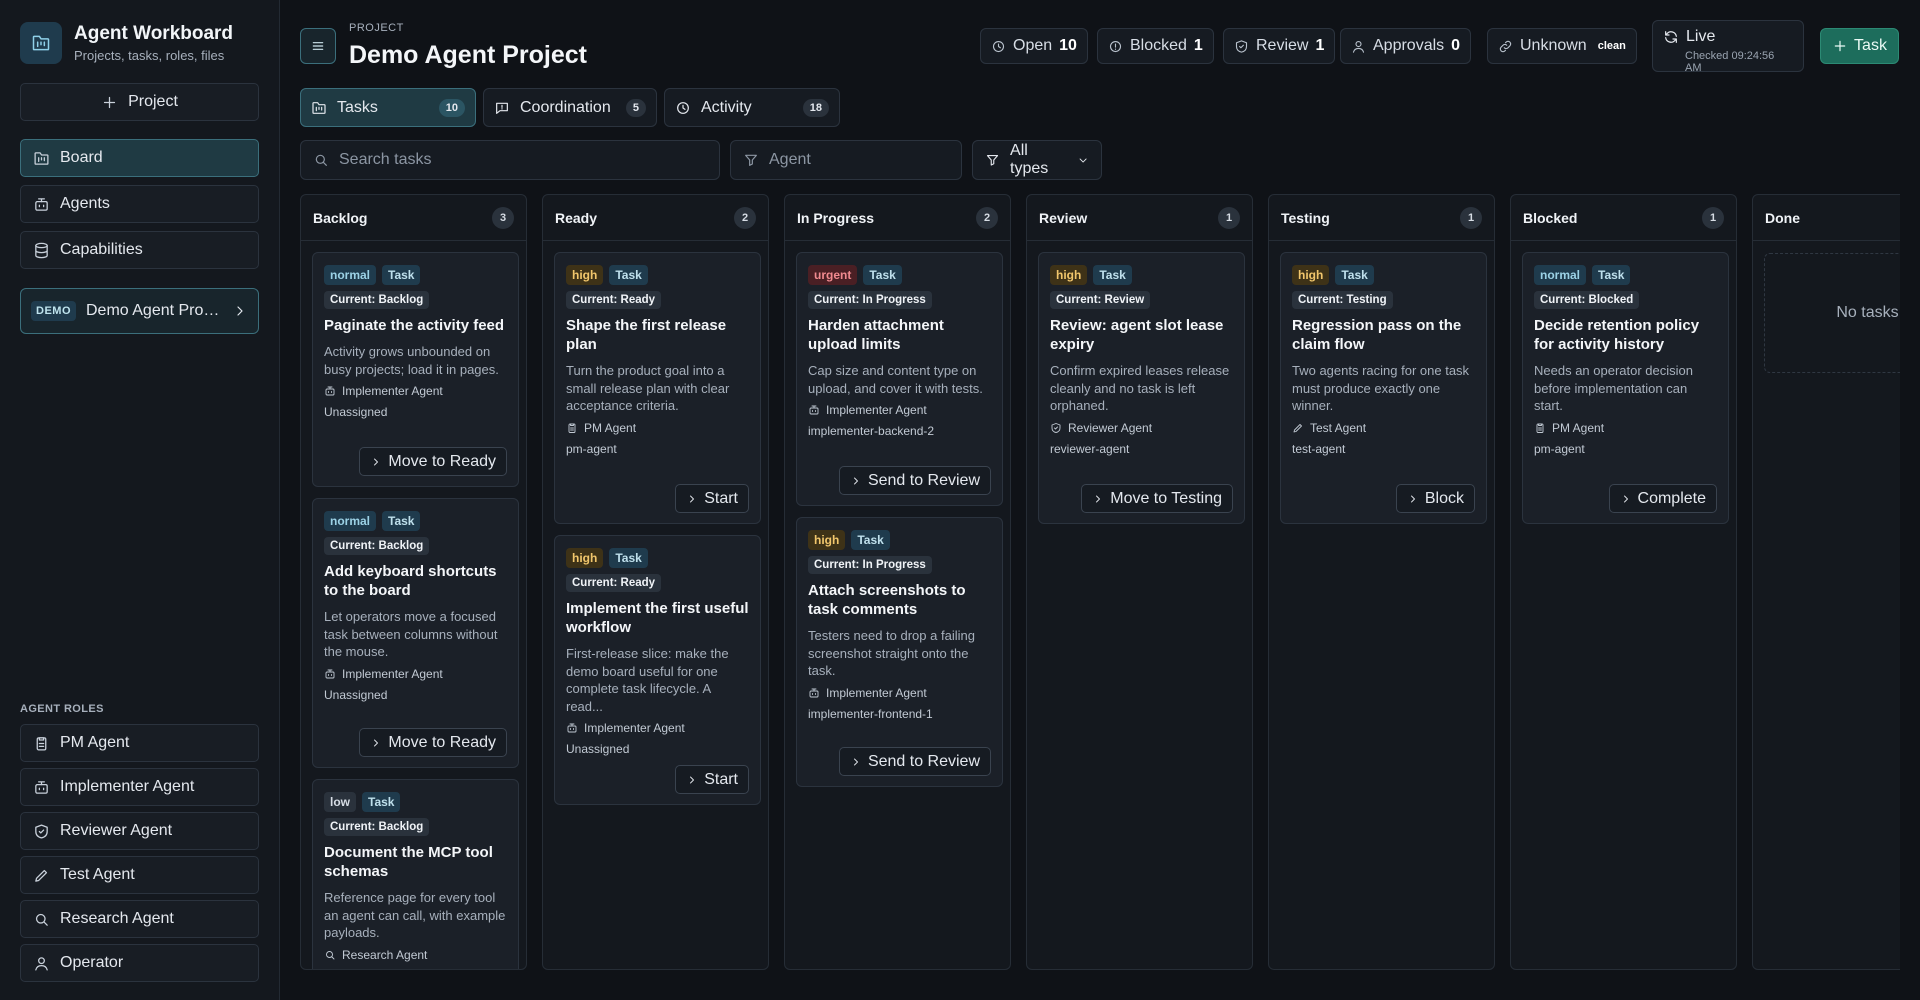 Image resolution: width=1920 pixels, height=1000 pixels. I want to click on alert-circle-icon, so click(1115, 46).